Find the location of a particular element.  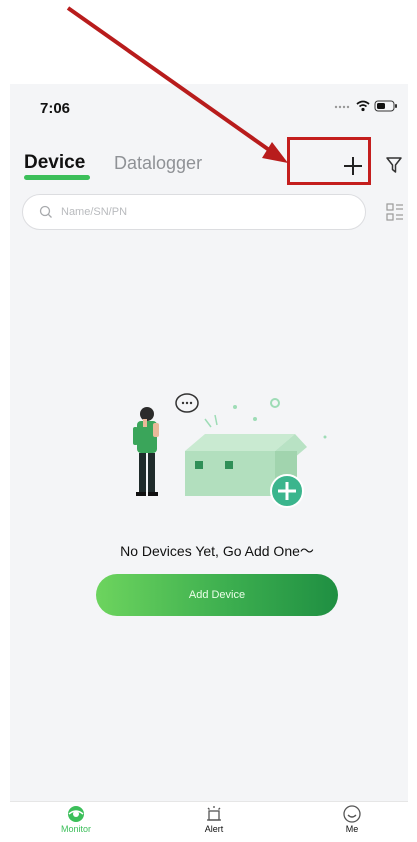

search-input is located at coordinates (191, 212).